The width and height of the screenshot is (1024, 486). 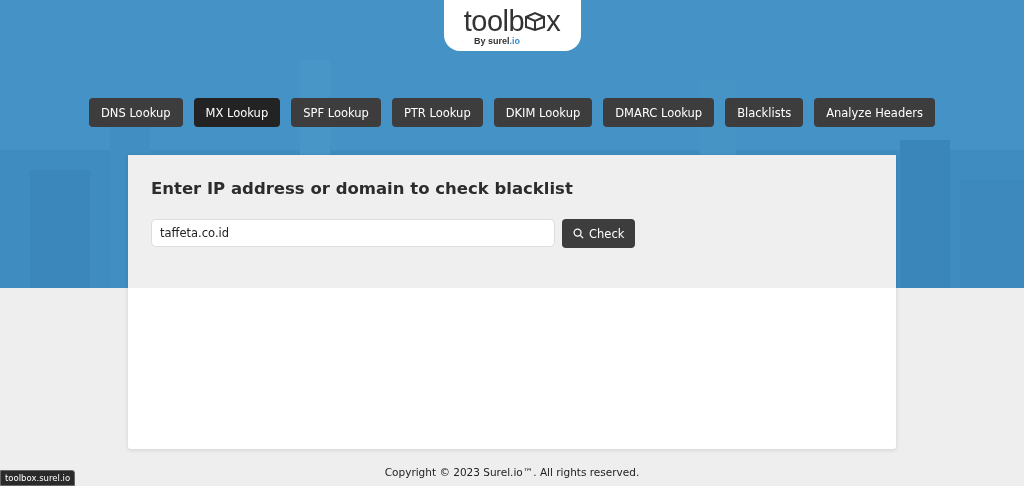 What do you see at coordinates (437, 112) in the screenshot?
I see `nav-button: PTR Lookup` at bounding box center [437, 112].